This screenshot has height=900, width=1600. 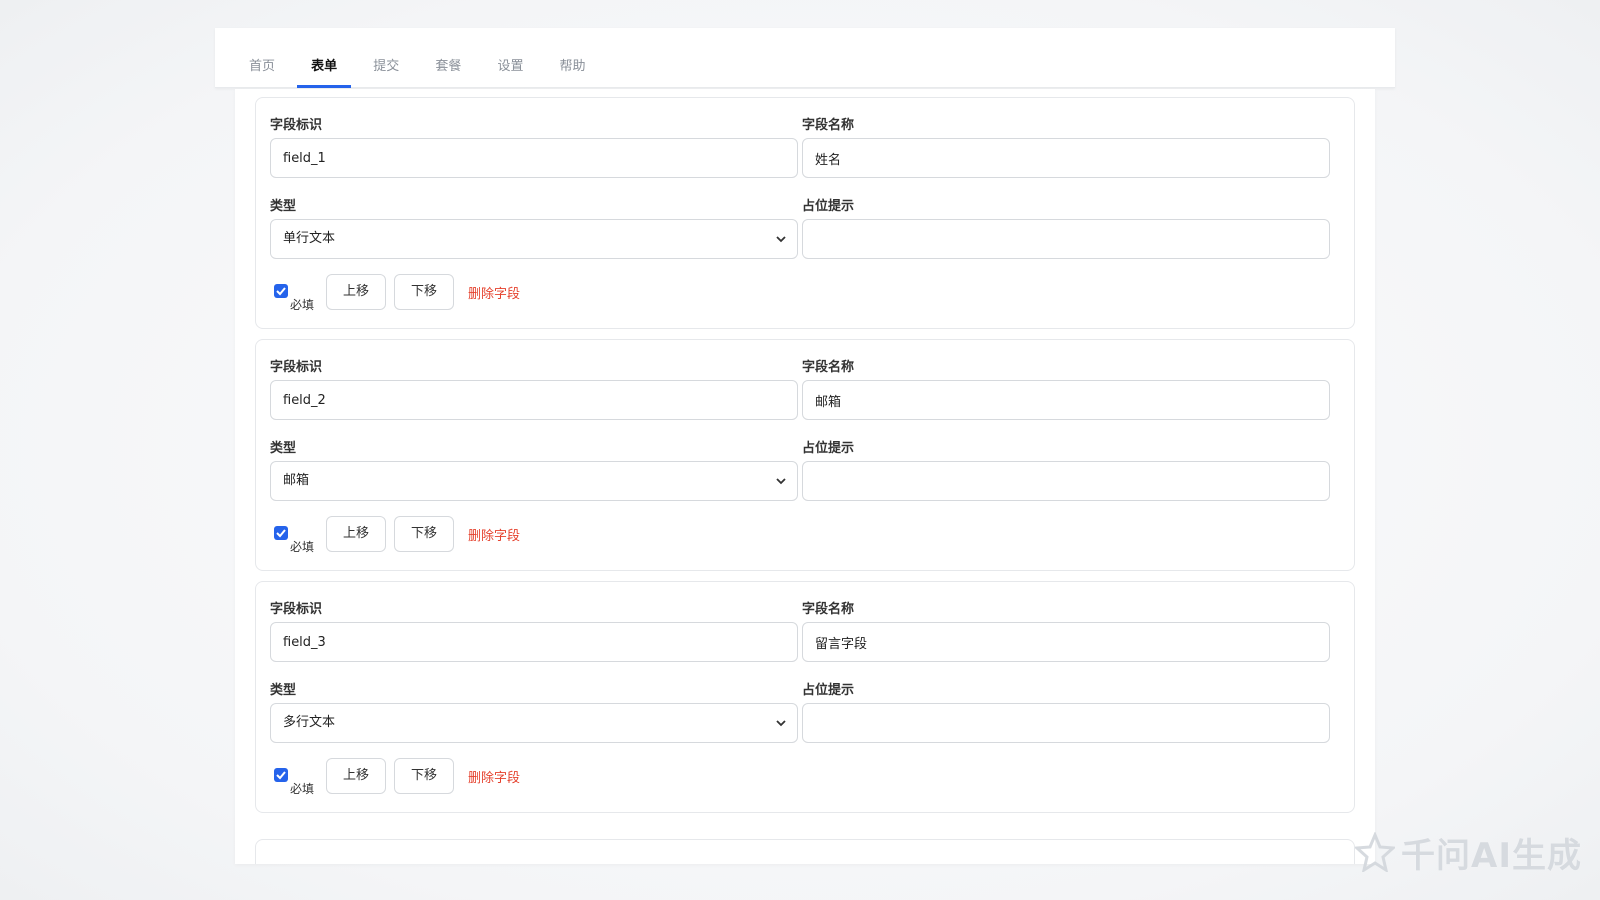 What do you see at coordinates (386, 58) in the screenshot?
I see `tab-submissions: 提交` at bounding box center [386, 58].